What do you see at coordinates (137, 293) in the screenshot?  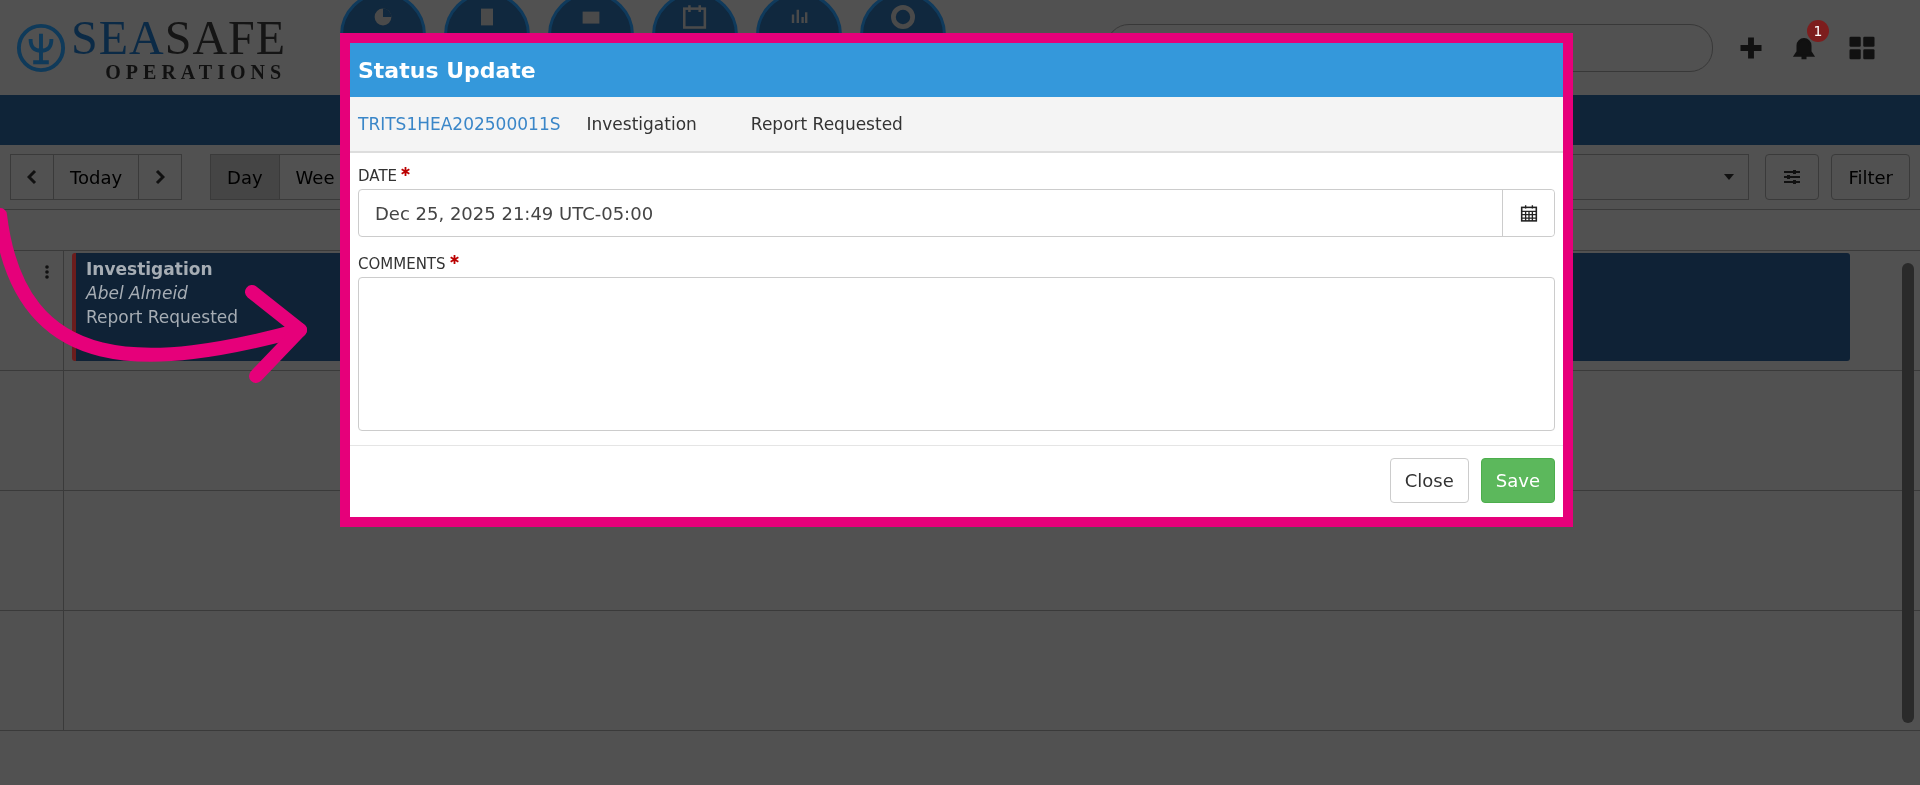 I see `event-person: Abel Almeid` at bounding box center [137, 293].